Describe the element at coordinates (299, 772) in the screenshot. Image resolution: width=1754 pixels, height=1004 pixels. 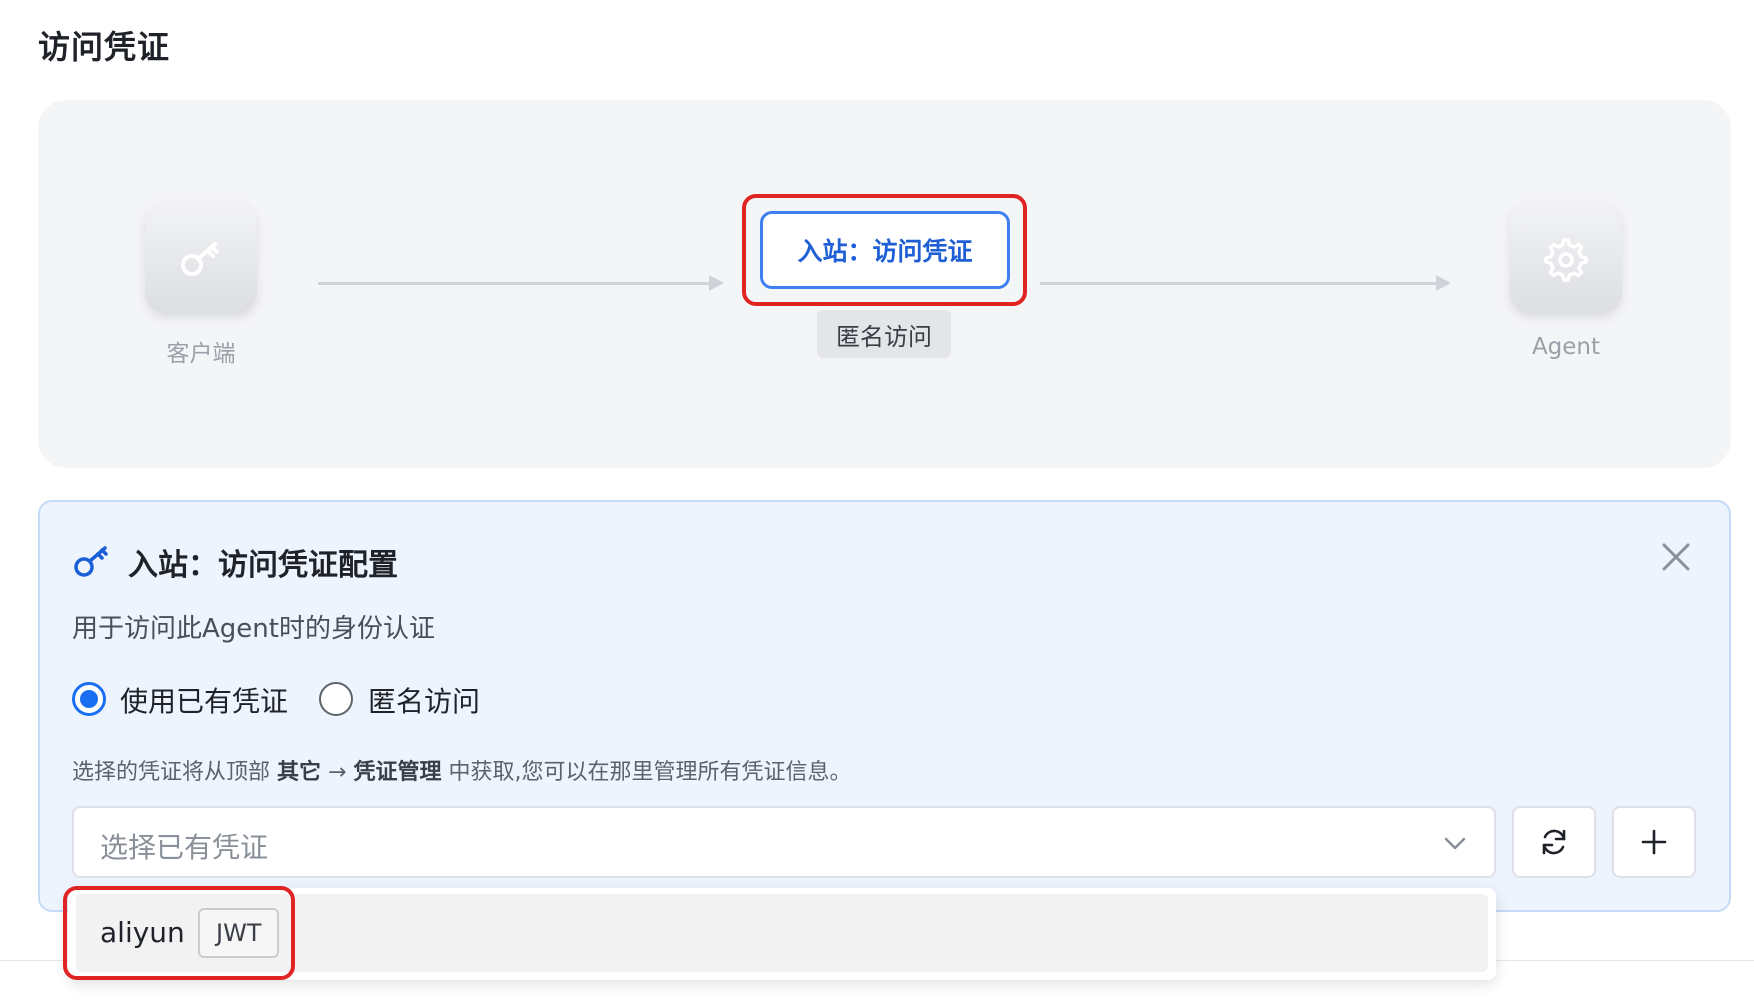
I see `hint-path-other: 其它` at that location.